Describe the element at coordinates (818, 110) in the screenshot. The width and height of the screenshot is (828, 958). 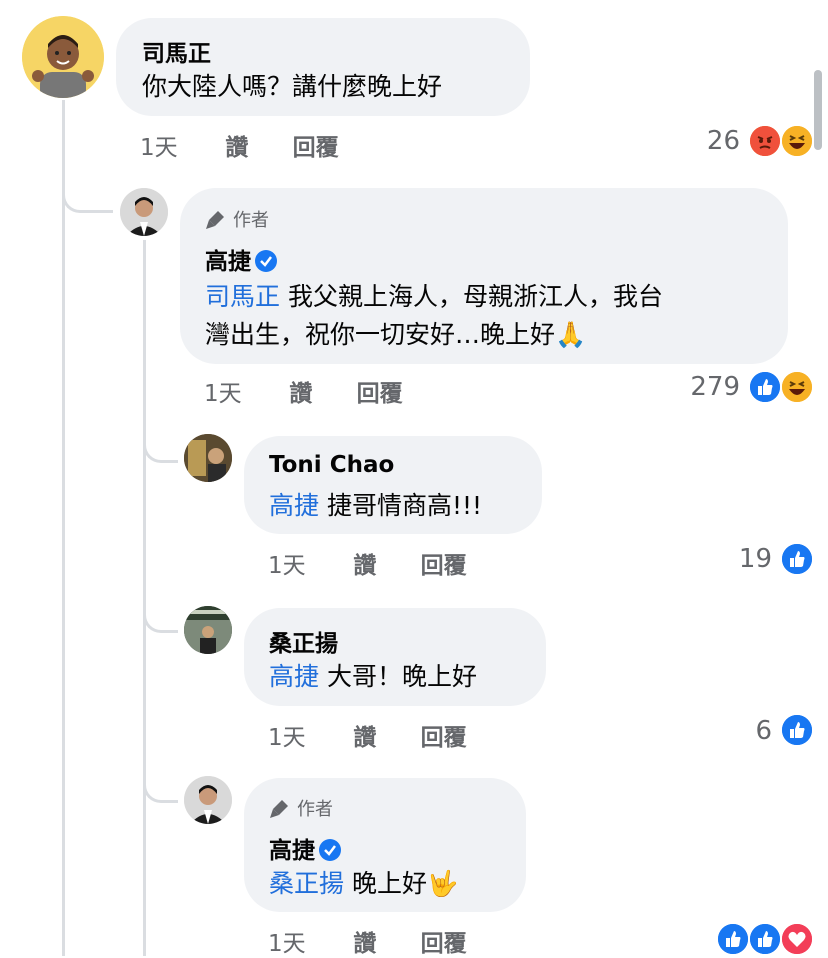
I see `scrollbar` at that location.